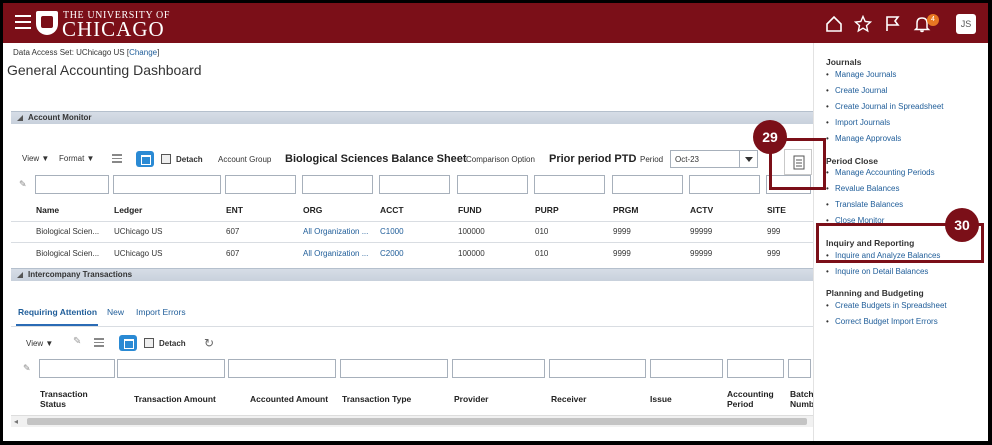 This screenshot has width=992, height=445. What do you see at coordinates (233, 253) in the screenshot?
I see `cell-ent: 607` at bounding box center [233, 253].